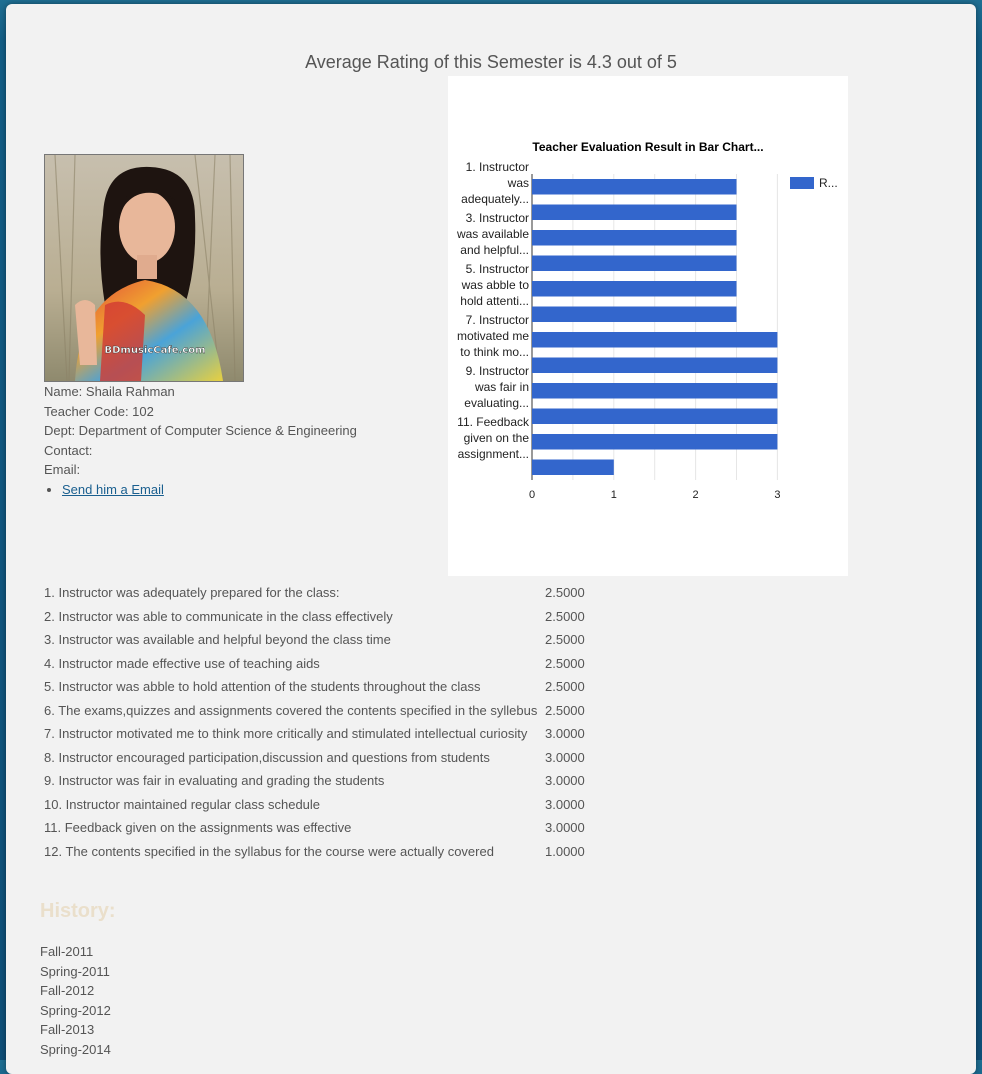  What do you see at coordinates (99, 411) in the screenshot?
I see `teacher-code: Teacher Code: 102` at bounding box center [99, 411].